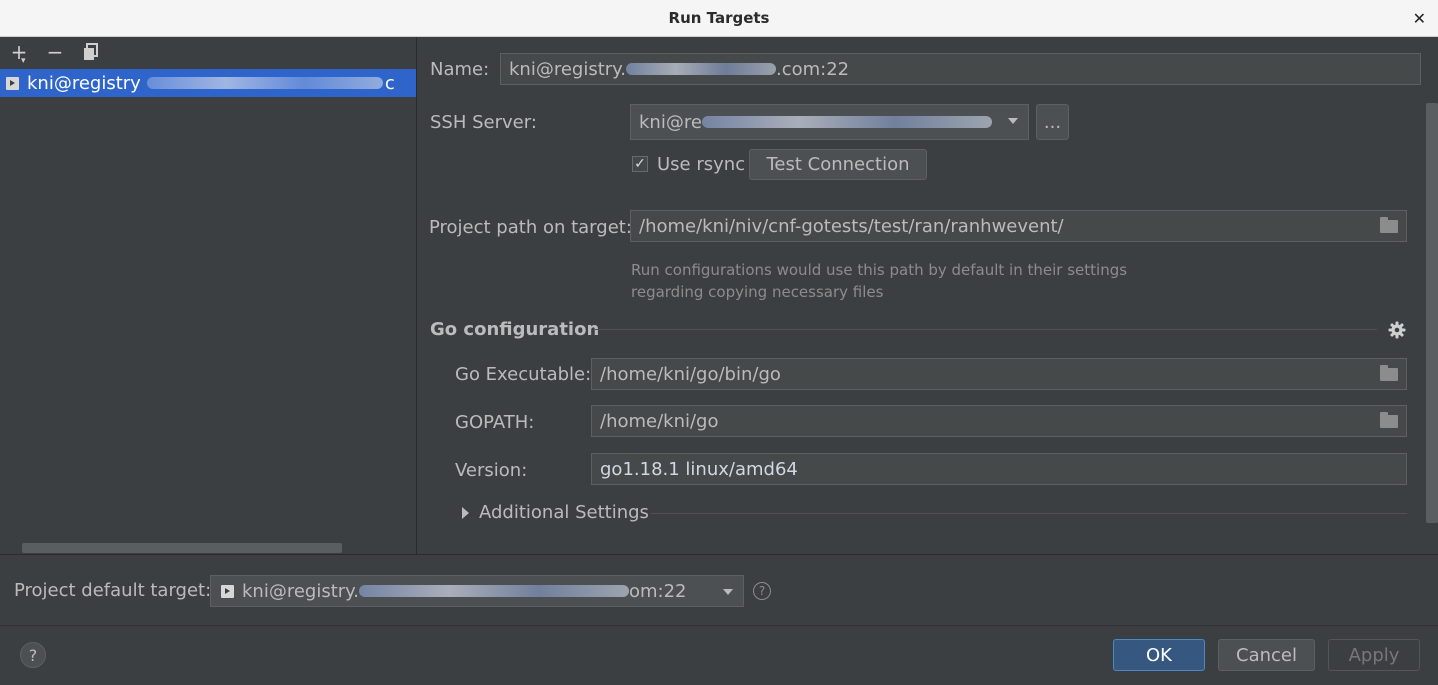  Describe the element at coordinates (960, 69) in the screenshot. I see `name-field: kni@registry. .com:22` at that location.